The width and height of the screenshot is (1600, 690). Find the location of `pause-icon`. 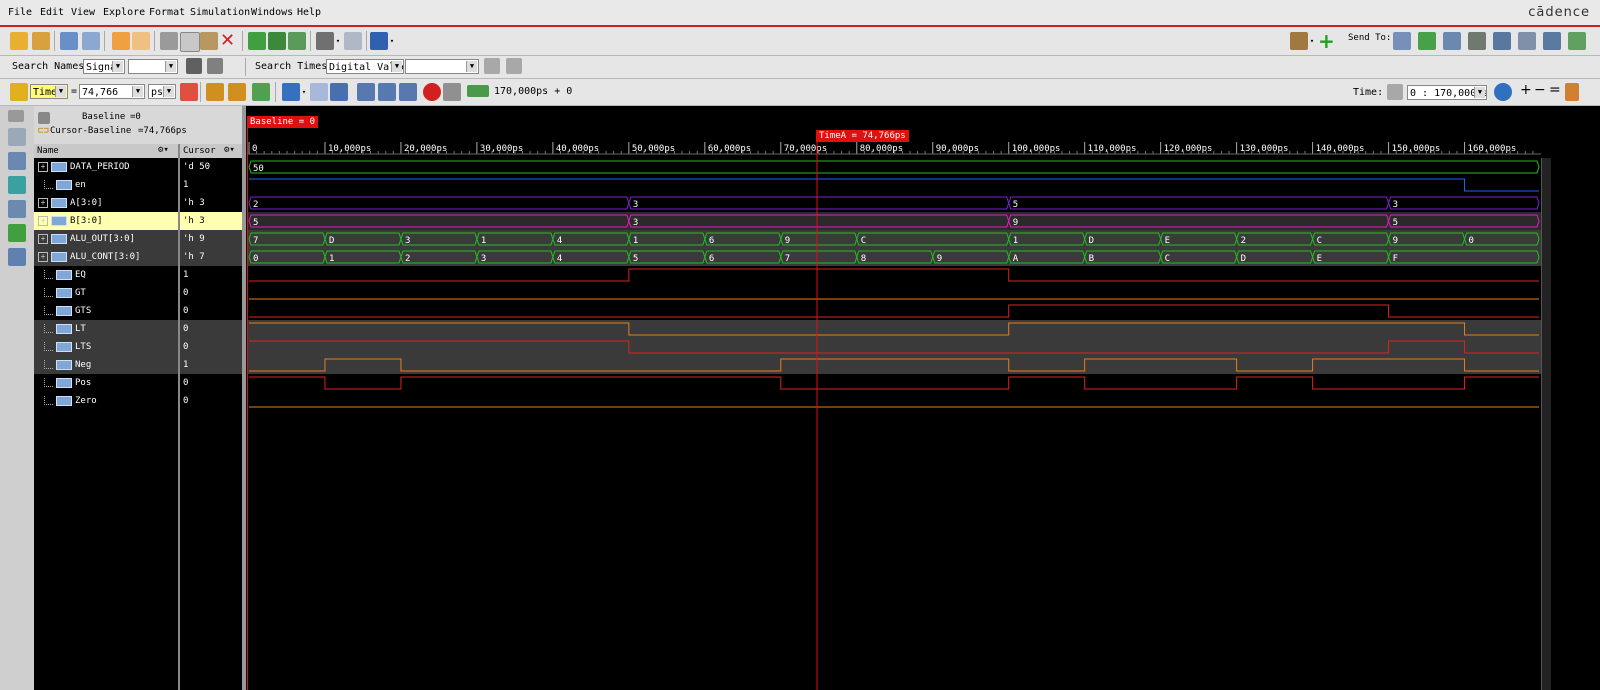

pause-icon is located at coordinates (319, 92).